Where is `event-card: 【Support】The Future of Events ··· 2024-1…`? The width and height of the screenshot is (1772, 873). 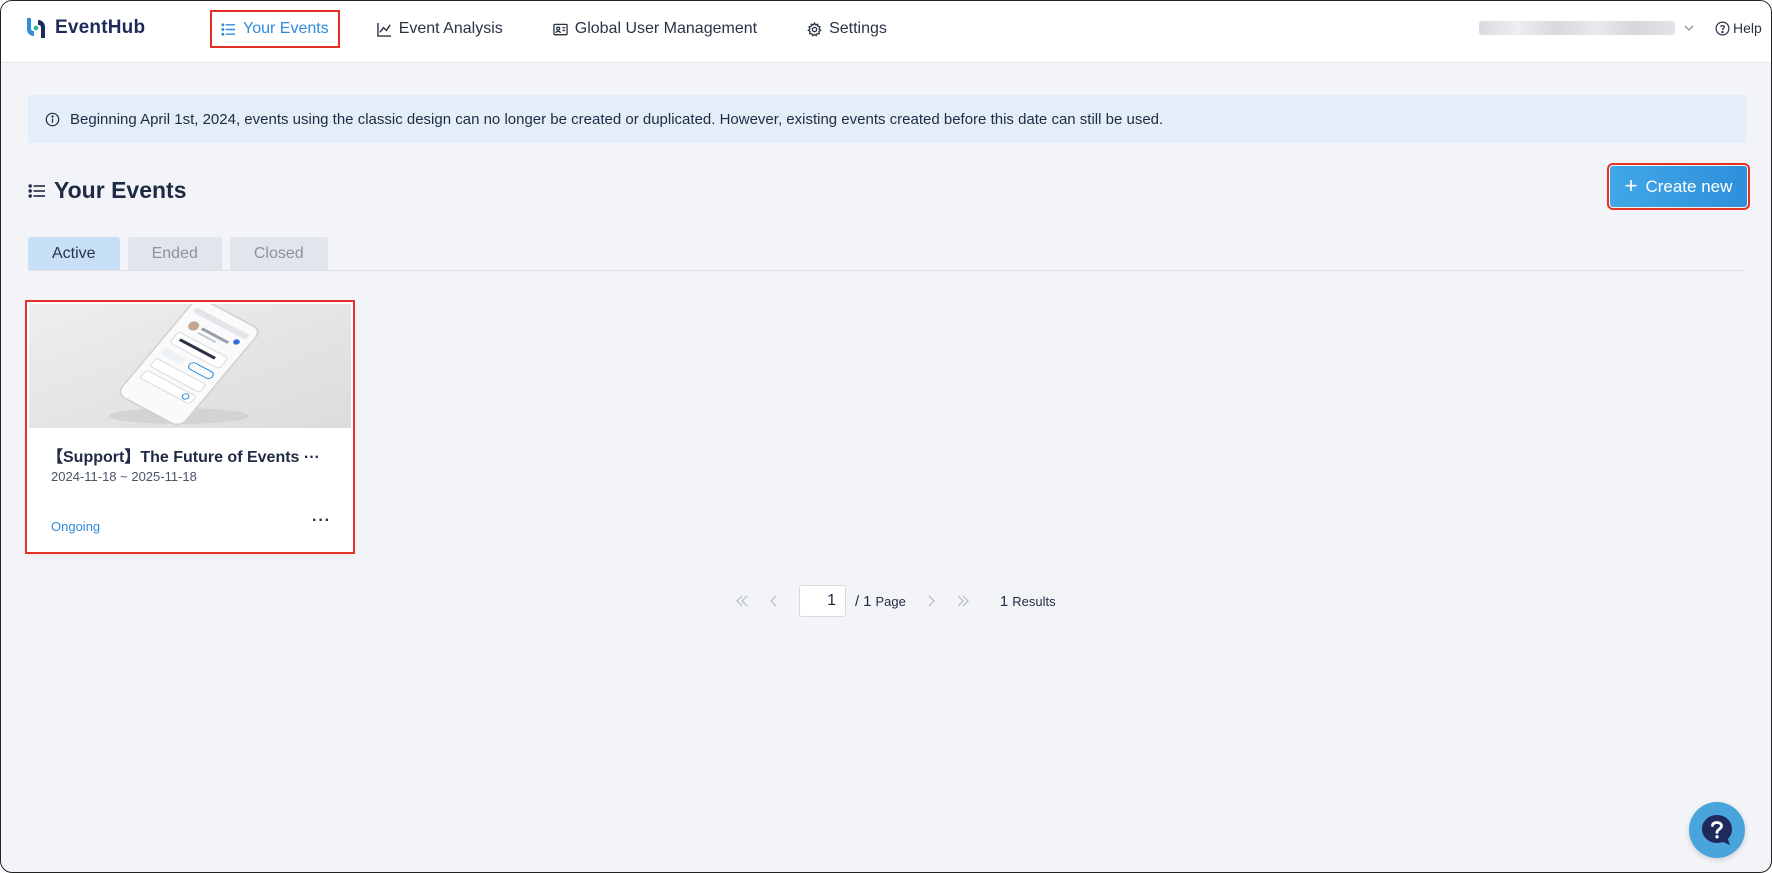 event-card: 【Support】The Future of Events ··· 2024-1… is located at coordinates (190, 427).